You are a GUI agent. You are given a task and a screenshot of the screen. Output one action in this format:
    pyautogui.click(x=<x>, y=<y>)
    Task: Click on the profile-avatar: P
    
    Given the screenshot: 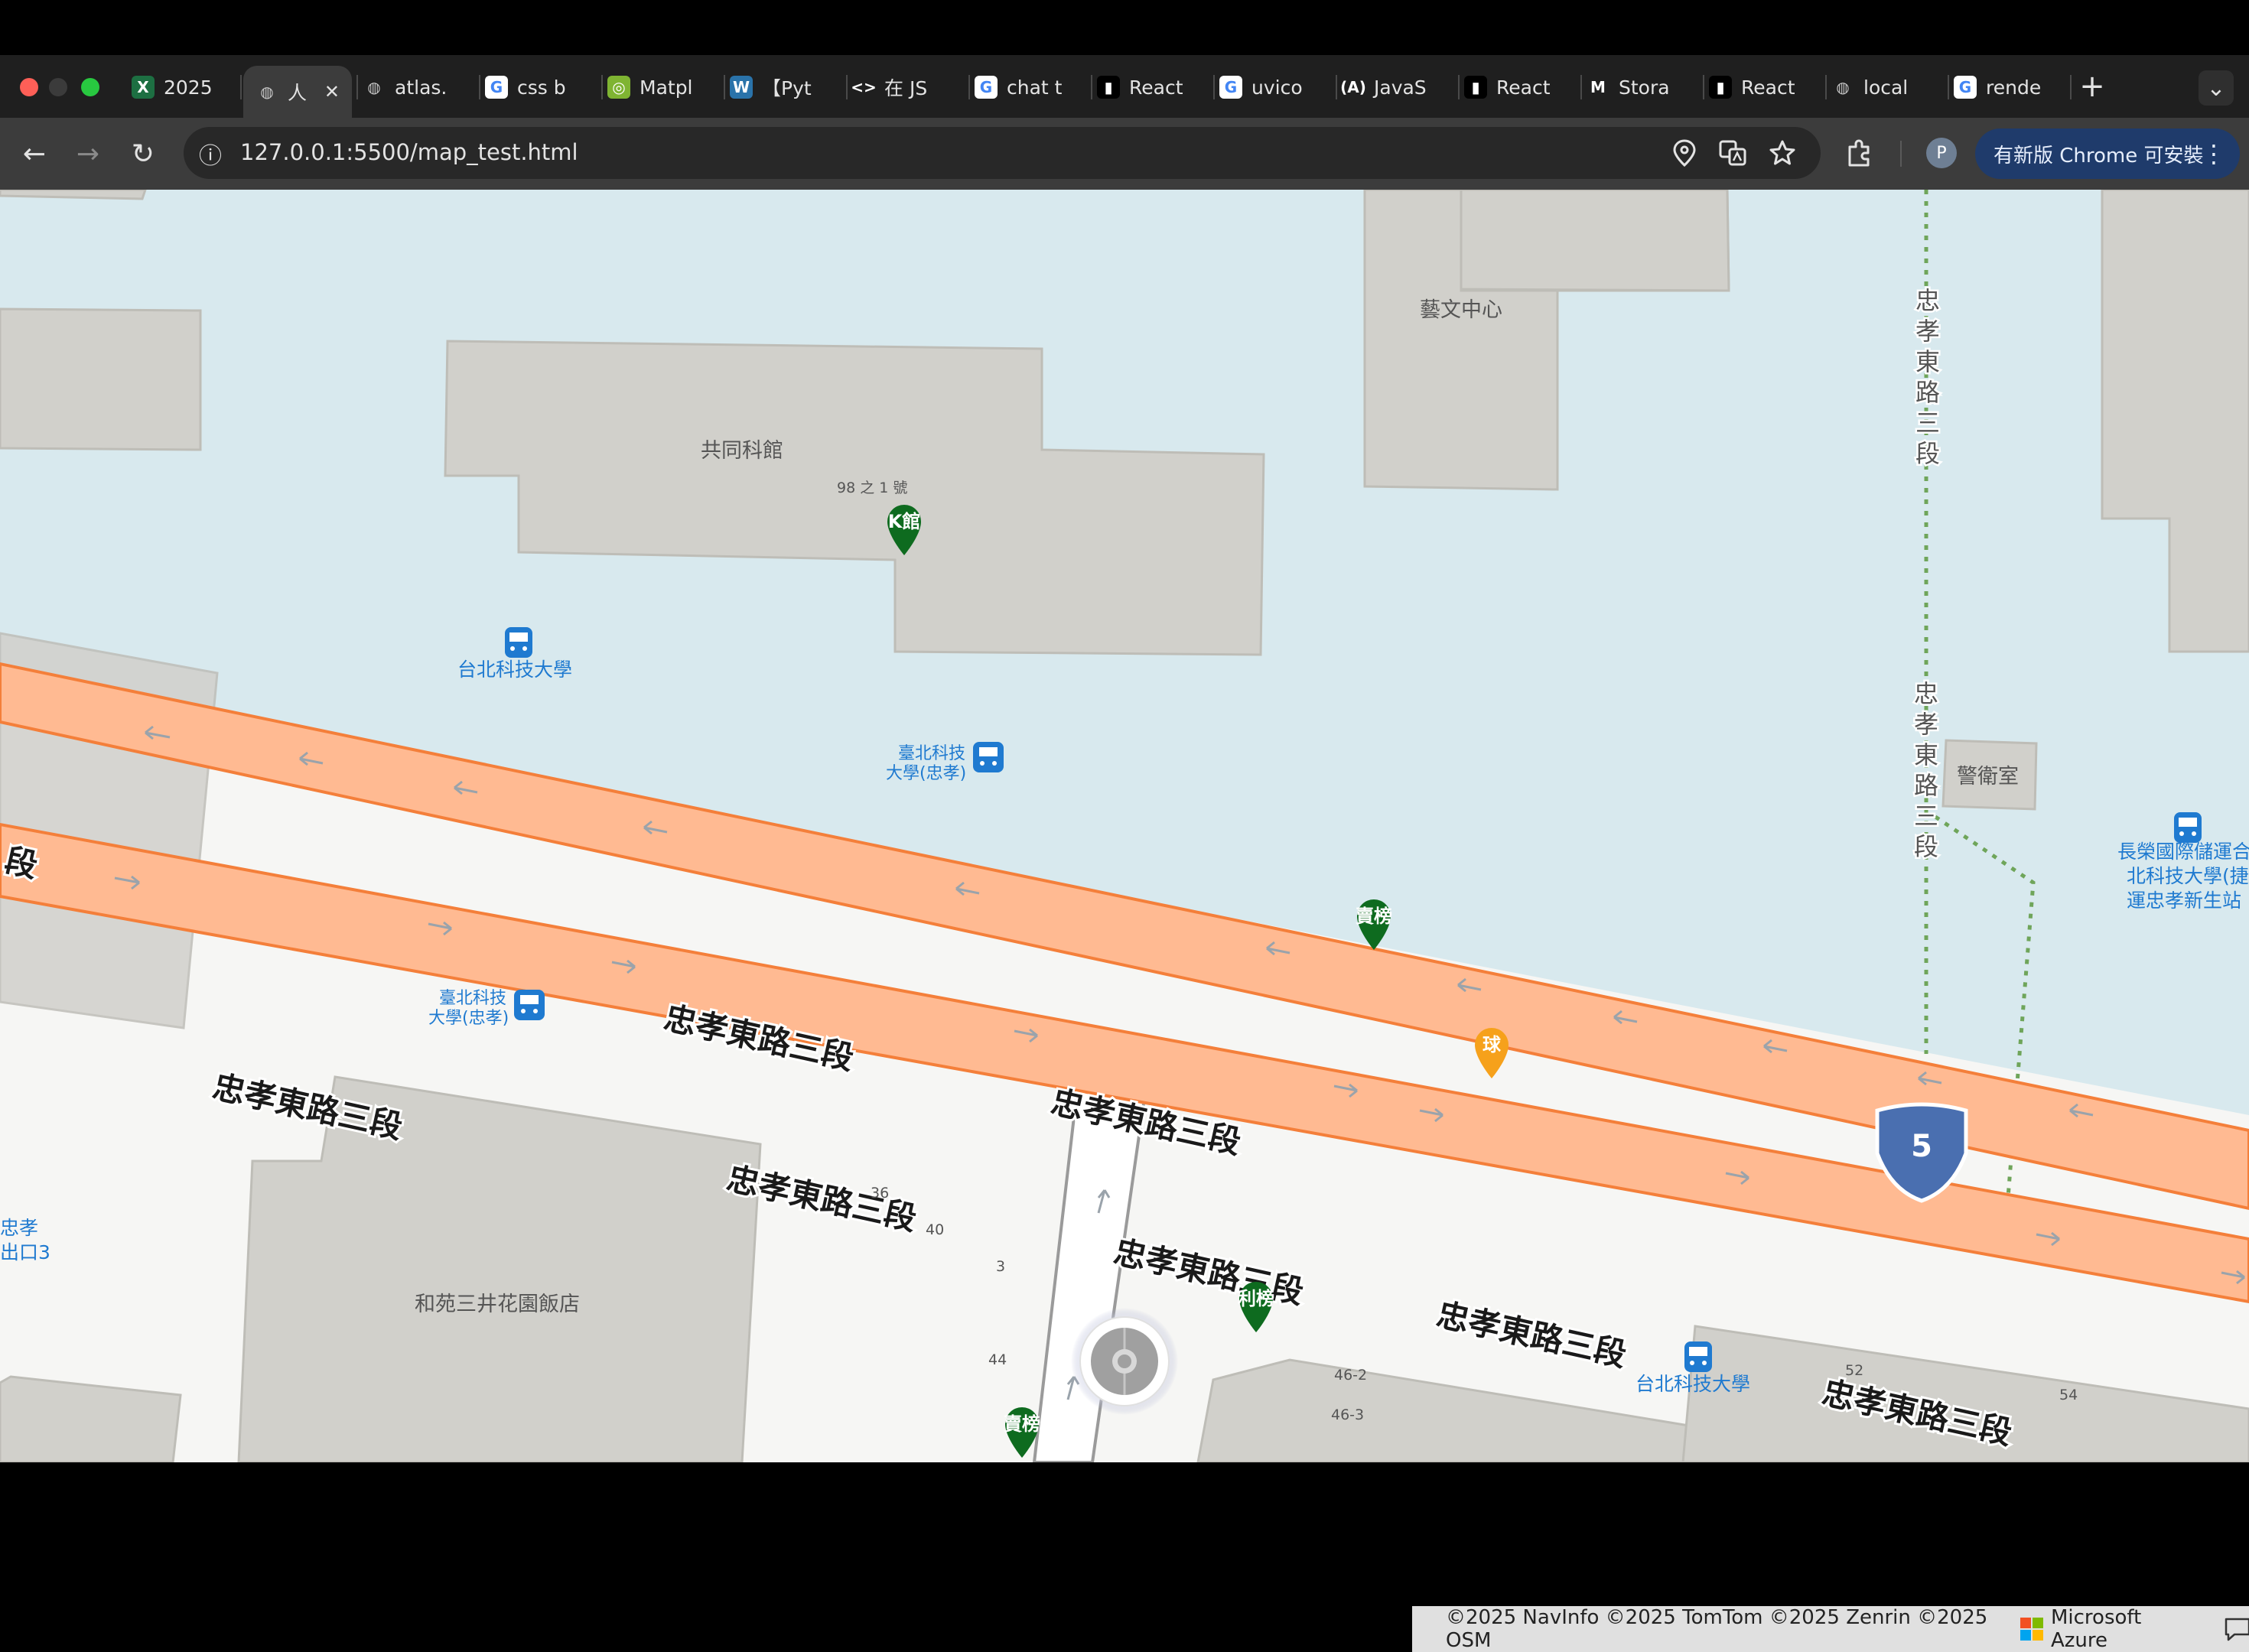 What is the action you would take?
    pyautogui.click(x=1941, y=153)
    